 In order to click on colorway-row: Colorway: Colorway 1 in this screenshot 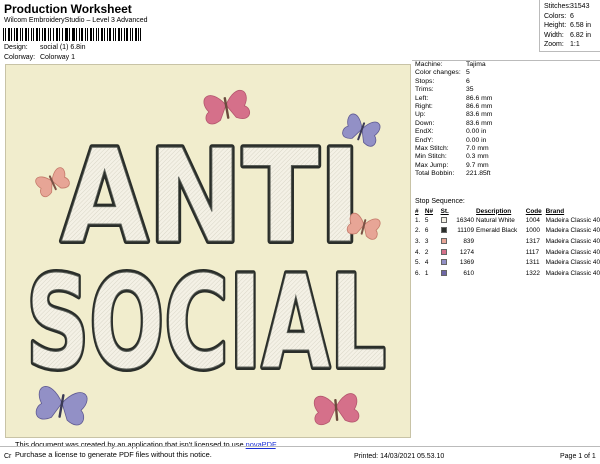, I will do `click(39, 57)`.